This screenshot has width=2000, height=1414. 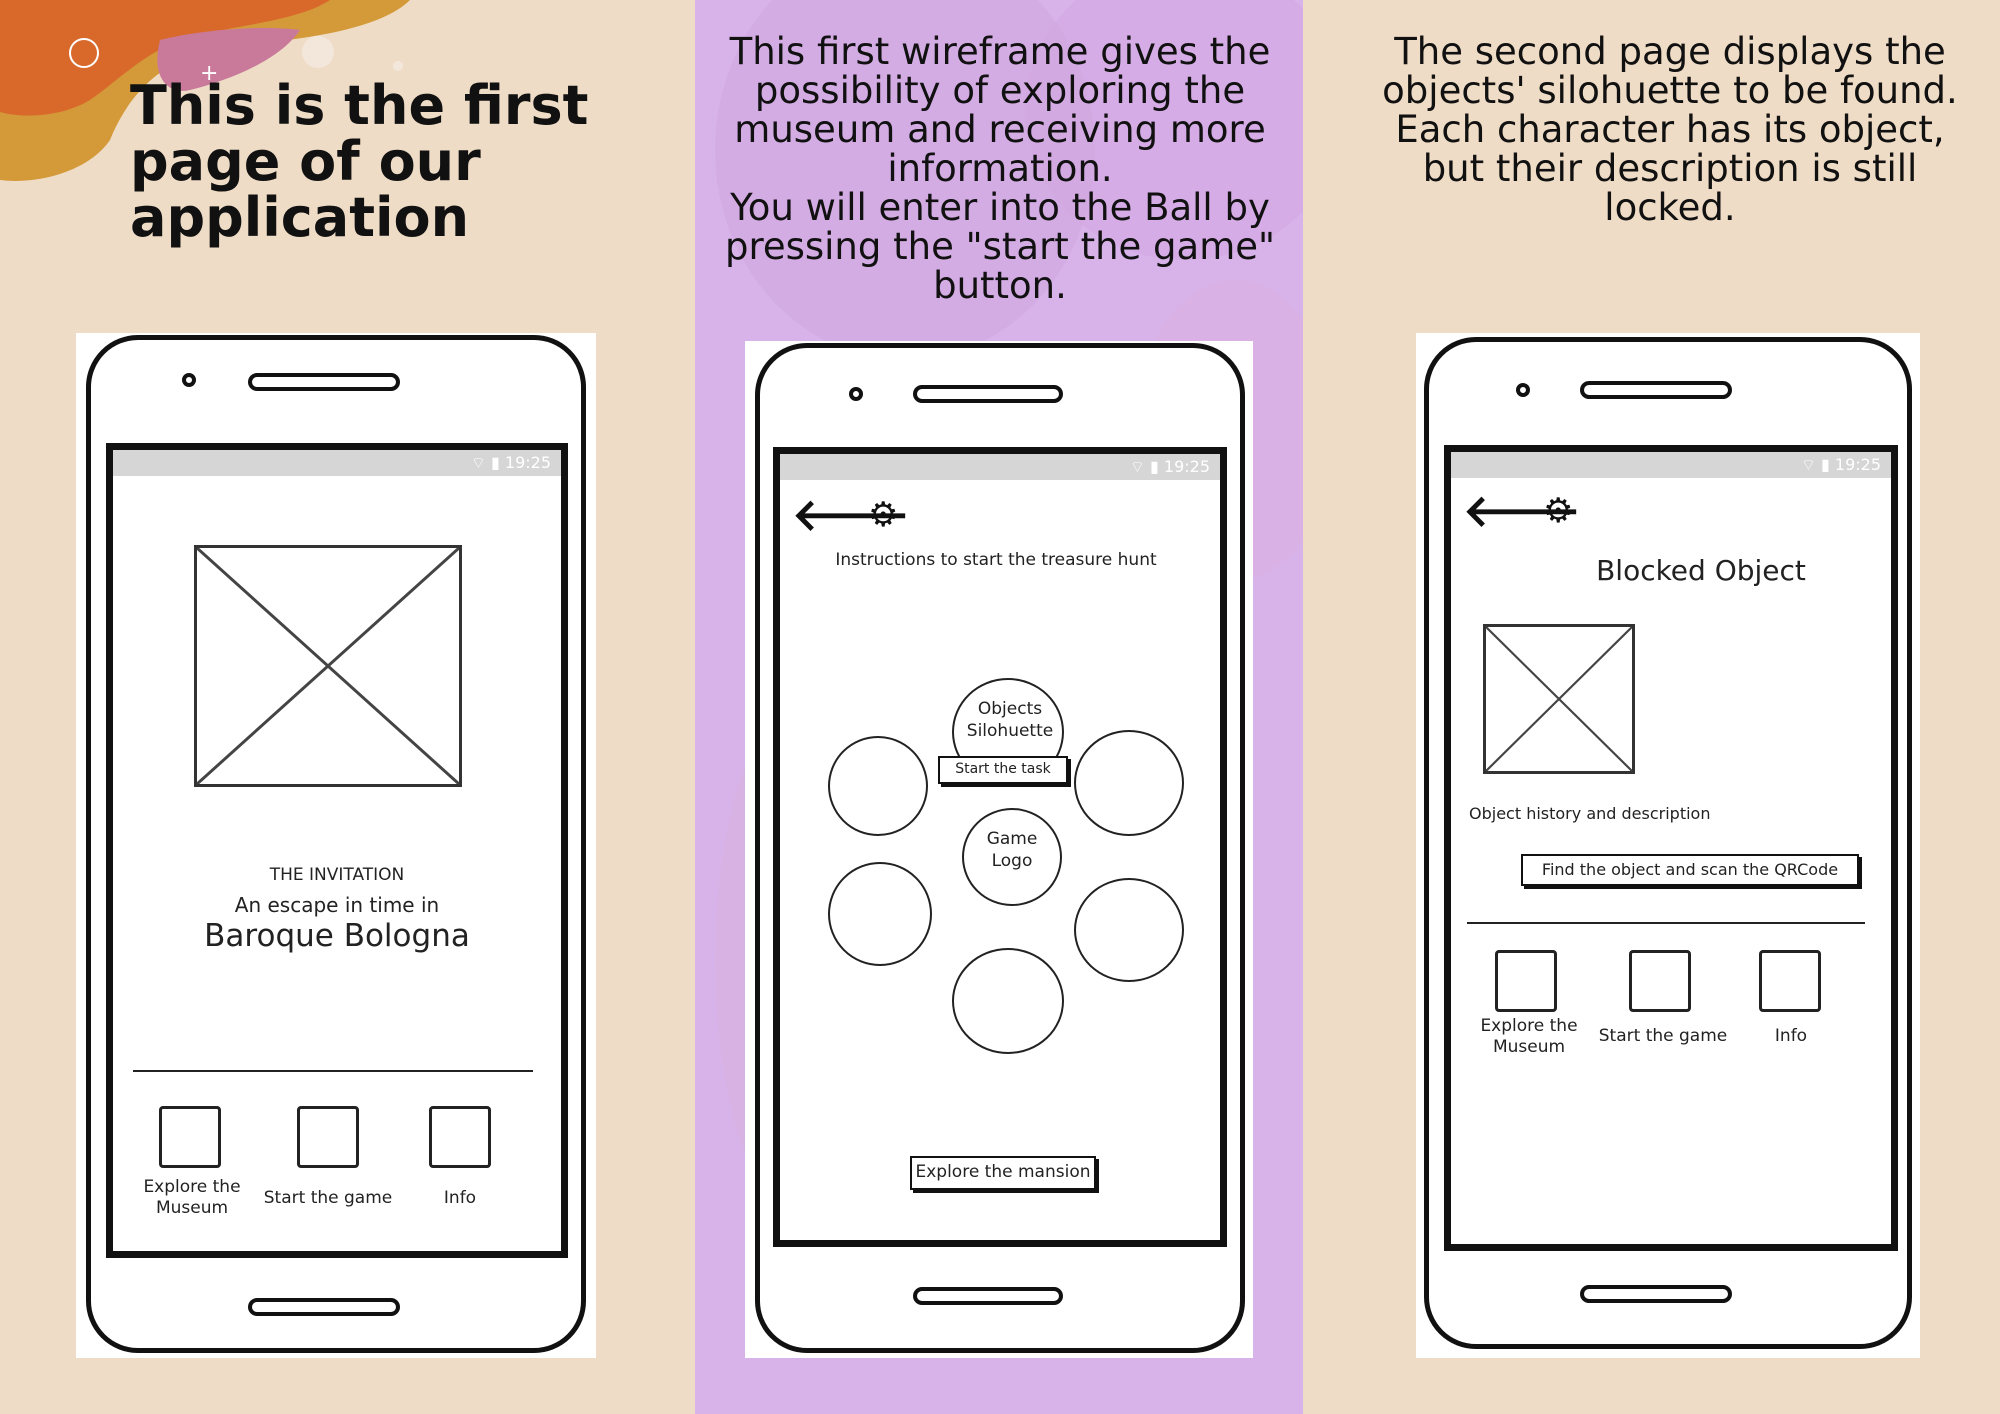 I want to click on blocked-object-heading: Blocked Object, so click(x=1701, y=570).